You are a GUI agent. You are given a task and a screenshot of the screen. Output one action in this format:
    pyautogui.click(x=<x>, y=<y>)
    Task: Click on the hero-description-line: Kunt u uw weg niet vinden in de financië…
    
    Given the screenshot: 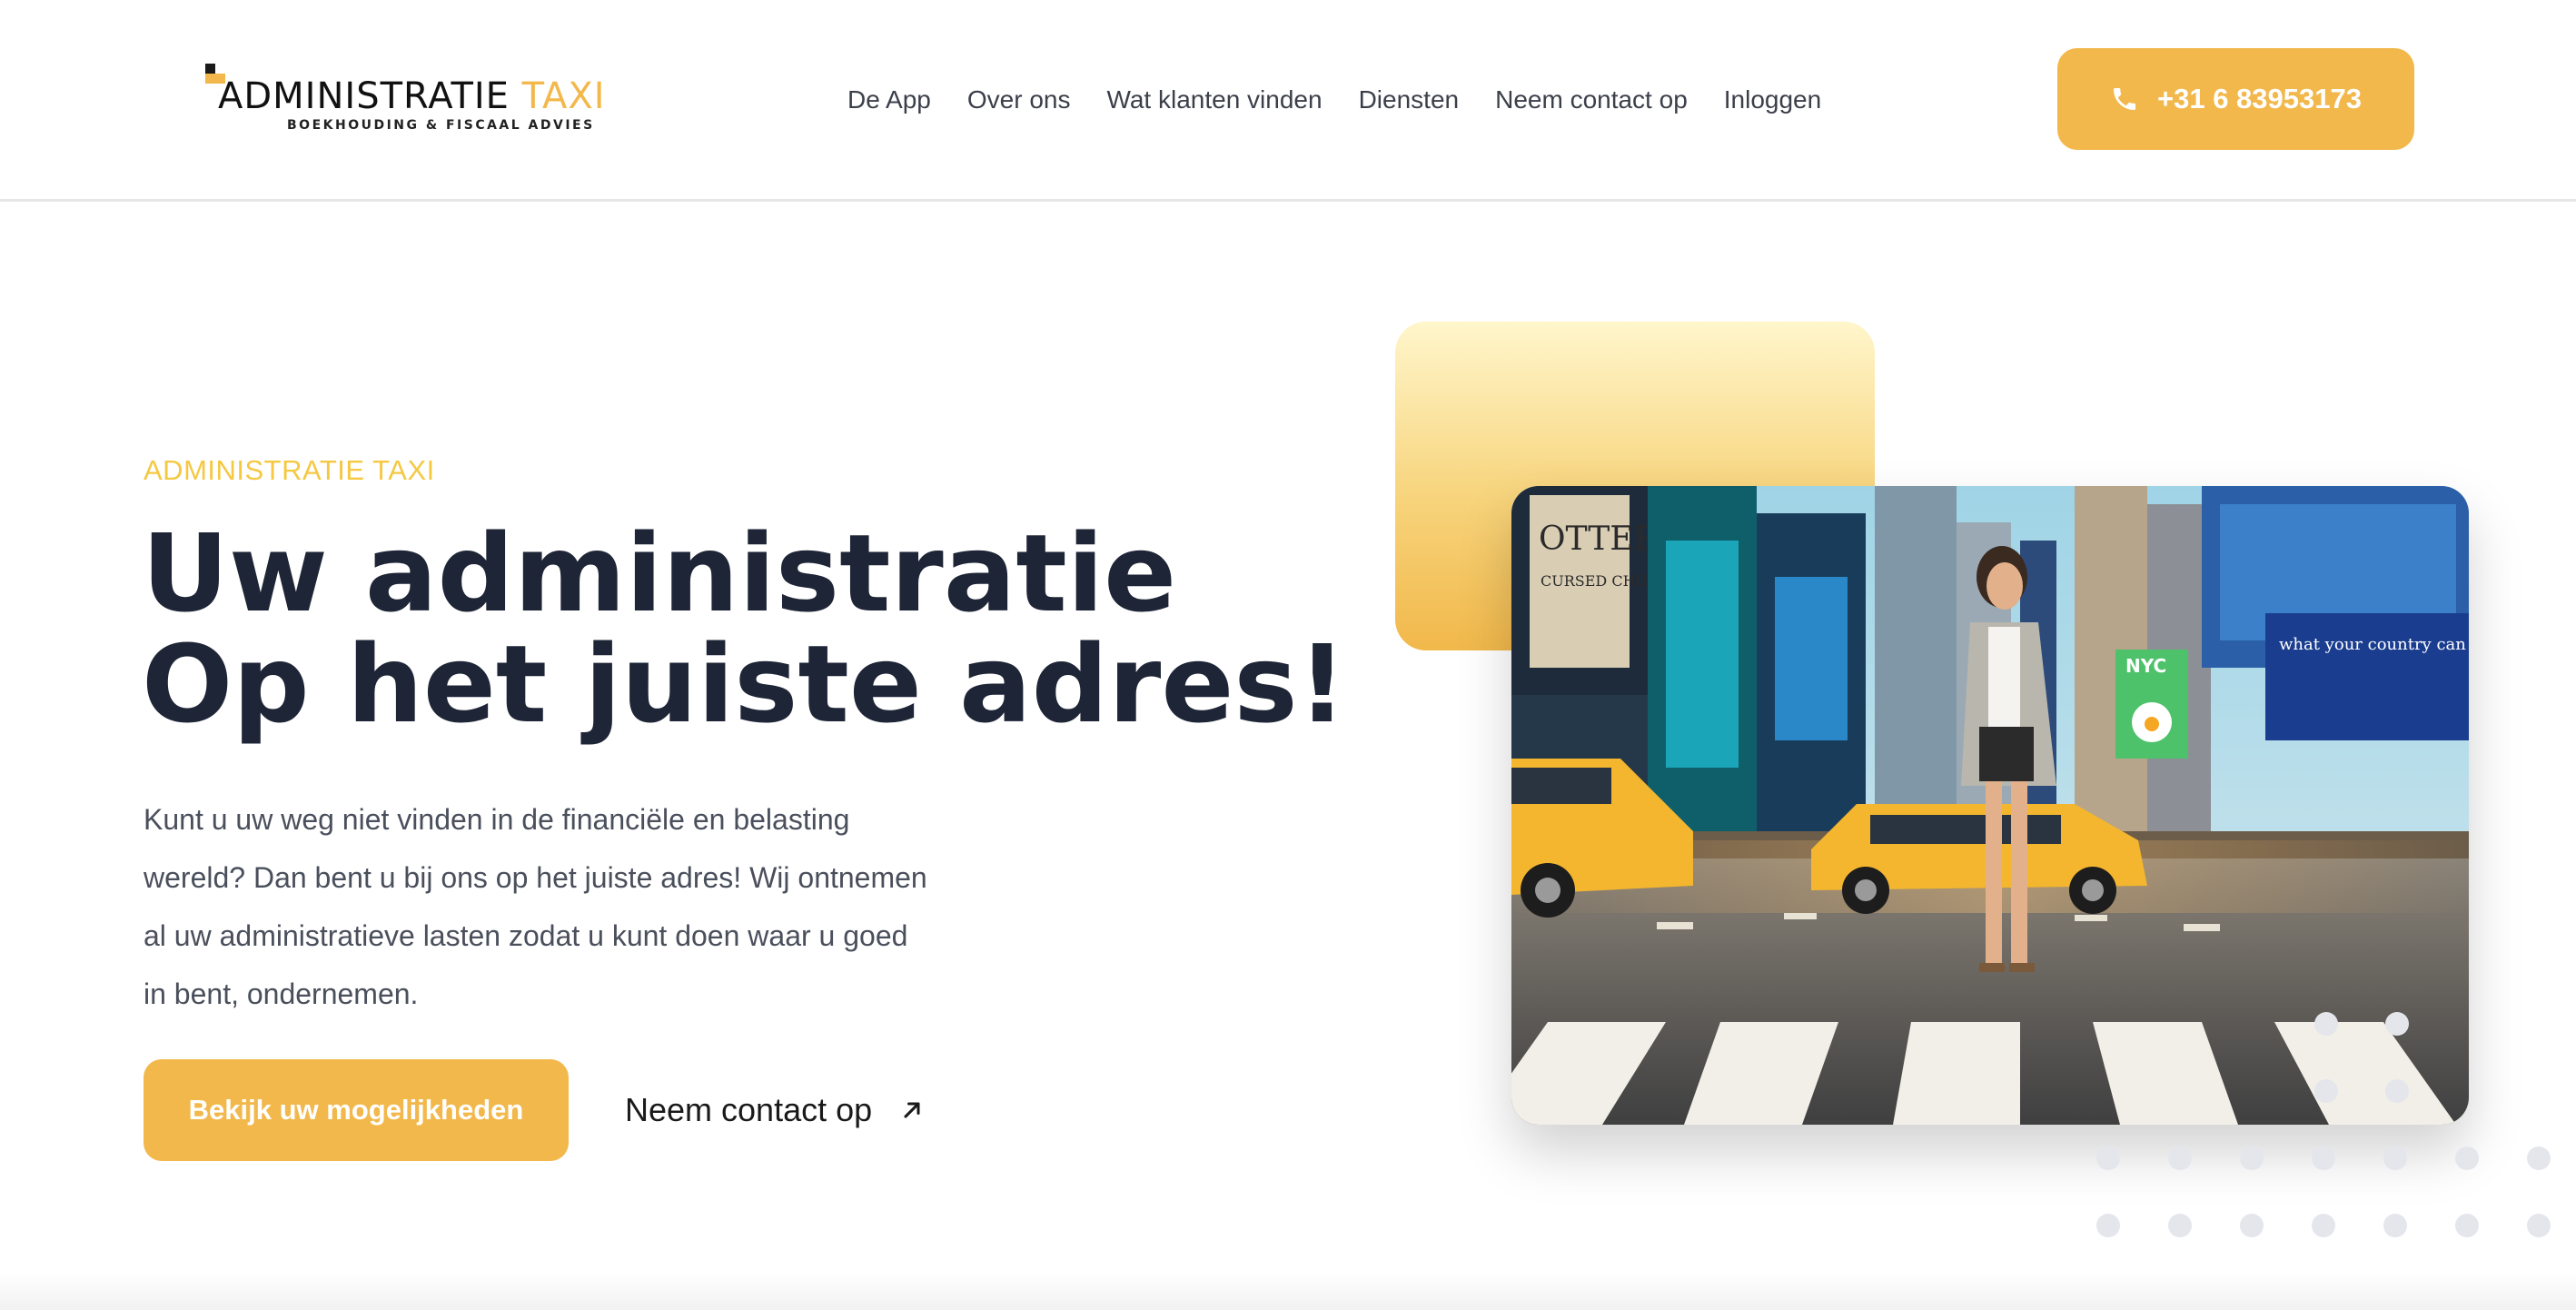 What is the action you would take?
    pyautogui.click(x=497, y=819)
    